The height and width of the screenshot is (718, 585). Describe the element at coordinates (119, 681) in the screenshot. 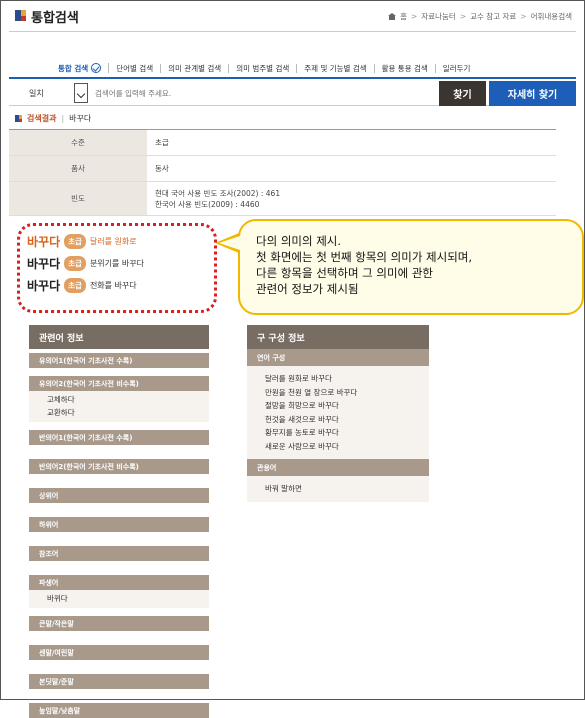

I see `related-section-full-short: 본딧말/준말` at that location.